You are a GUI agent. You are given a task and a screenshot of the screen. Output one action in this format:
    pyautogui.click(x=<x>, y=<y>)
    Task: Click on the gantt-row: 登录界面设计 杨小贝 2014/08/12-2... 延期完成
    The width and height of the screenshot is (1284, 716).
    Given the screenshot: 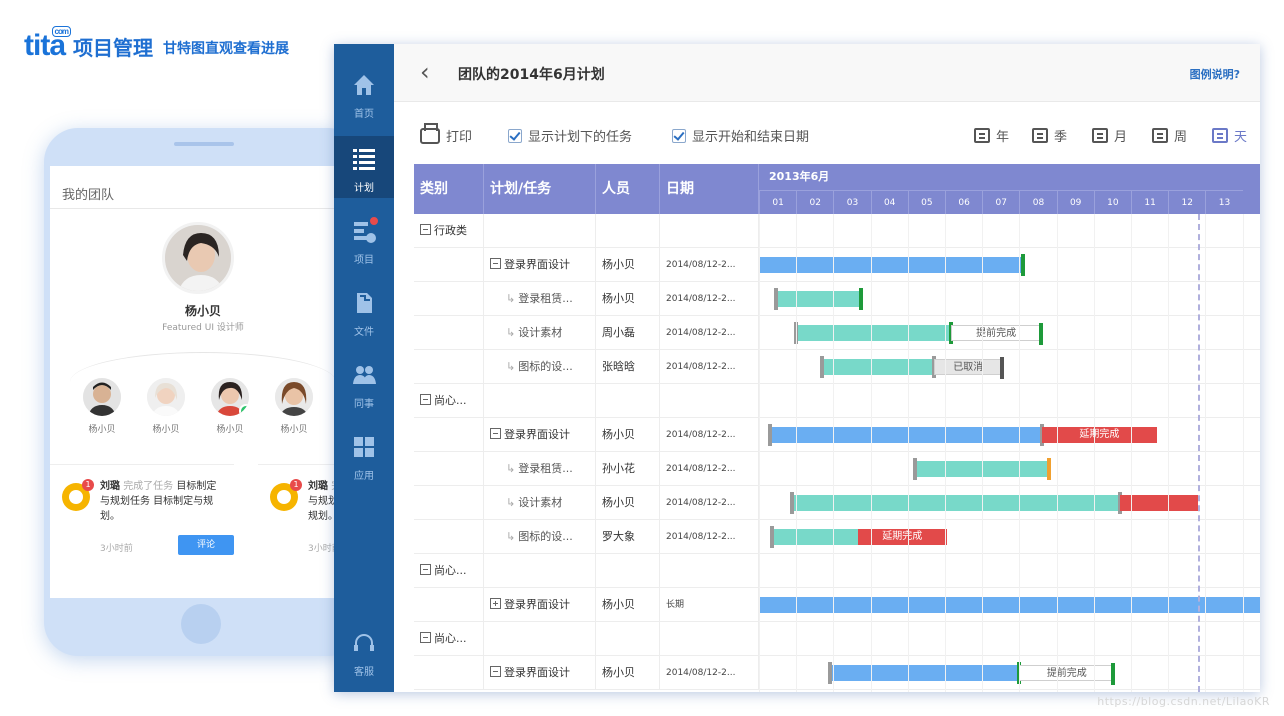 What is the action you would take?
    pyautogui.click(x=837, y=435)
    